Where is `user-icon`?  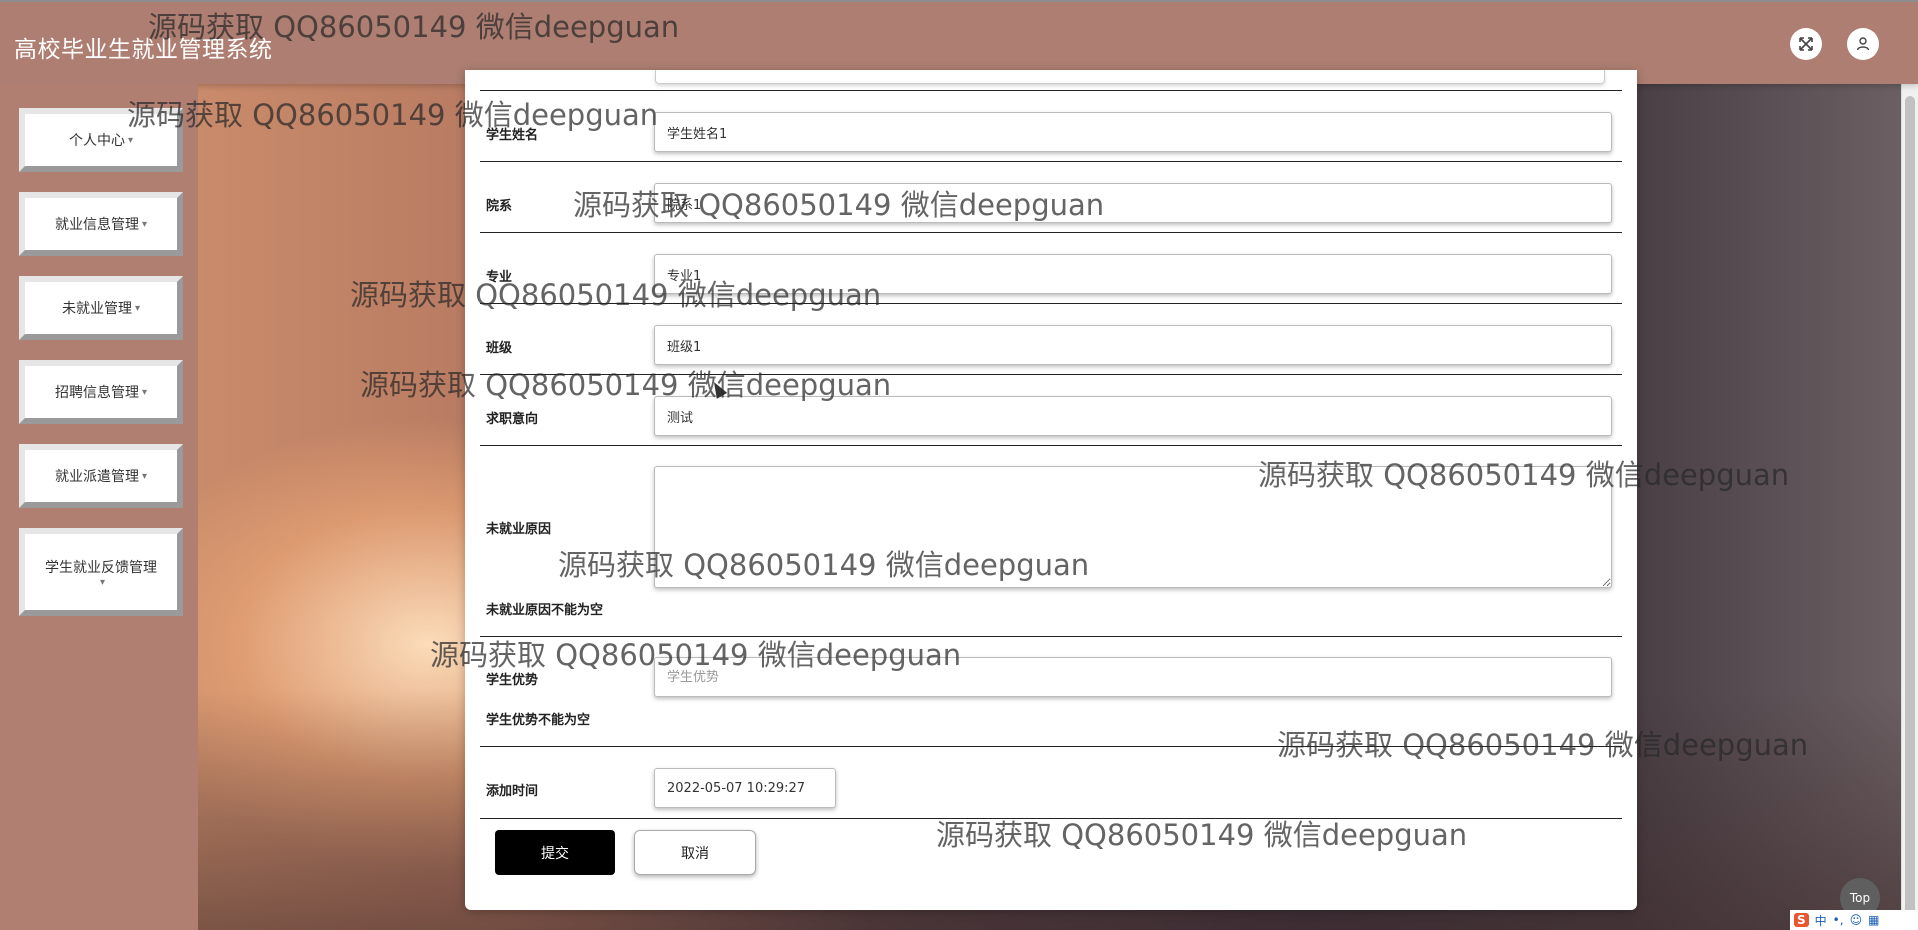
user-icon is located at coordinates (1863, 44).